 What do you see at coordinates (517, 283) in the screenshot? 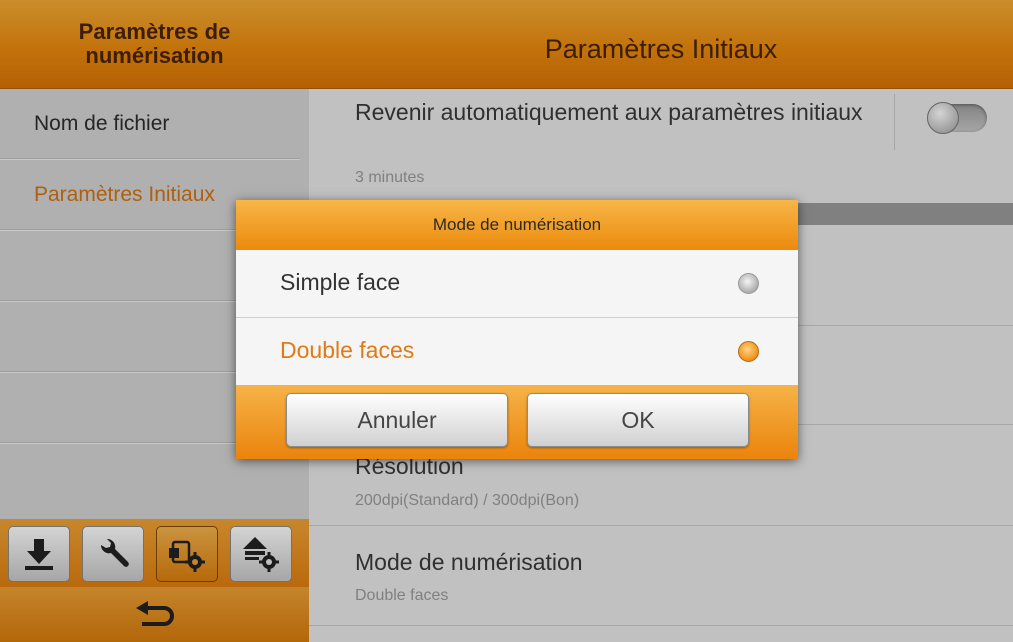
I see `option-simple-face: Simple face` at bounding box center [517, 283].